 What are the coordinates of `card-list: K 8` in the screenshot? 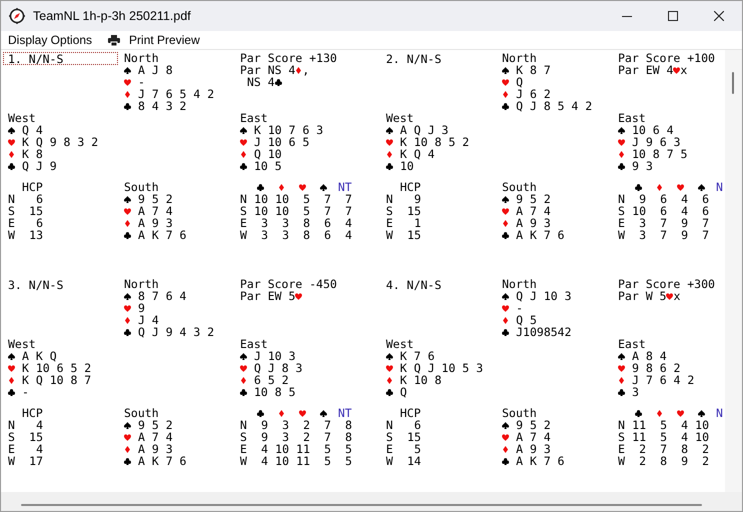 It's located at (32, 154).